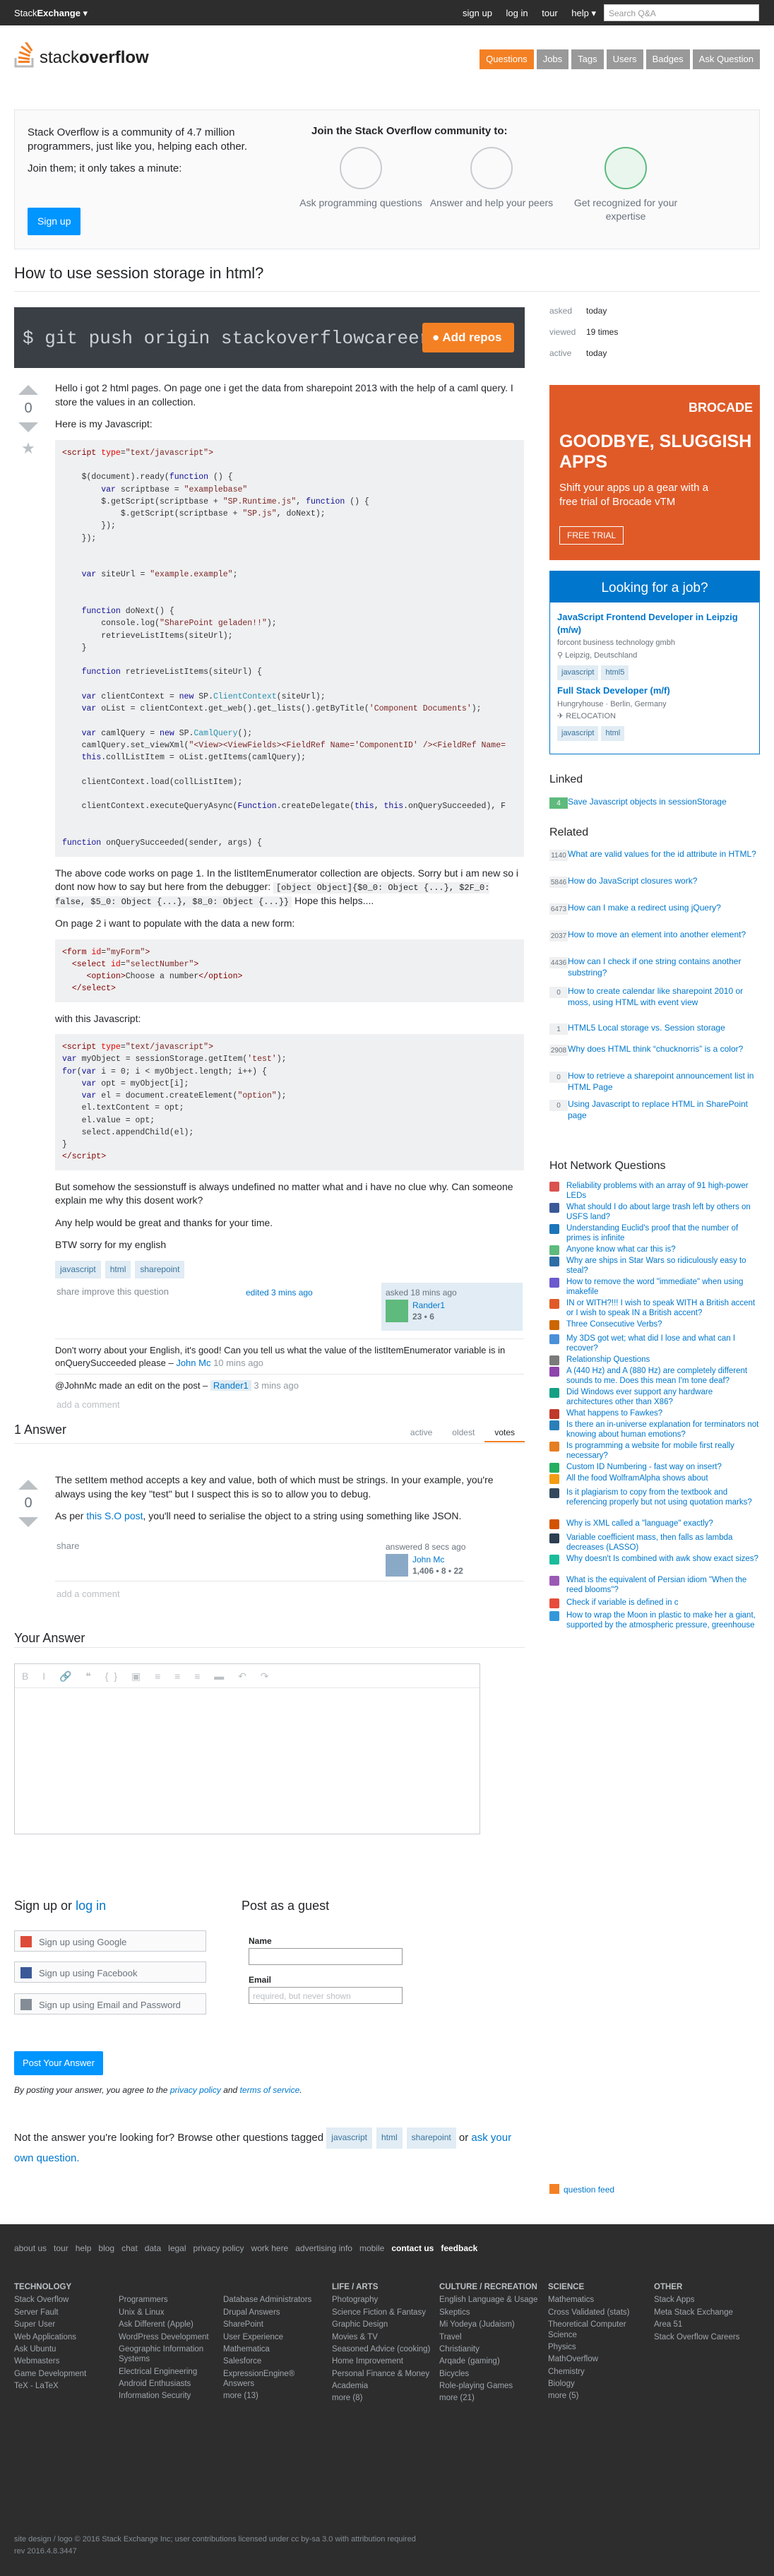  I want to click on favorite-star-icon: ★, so click(28, 448).